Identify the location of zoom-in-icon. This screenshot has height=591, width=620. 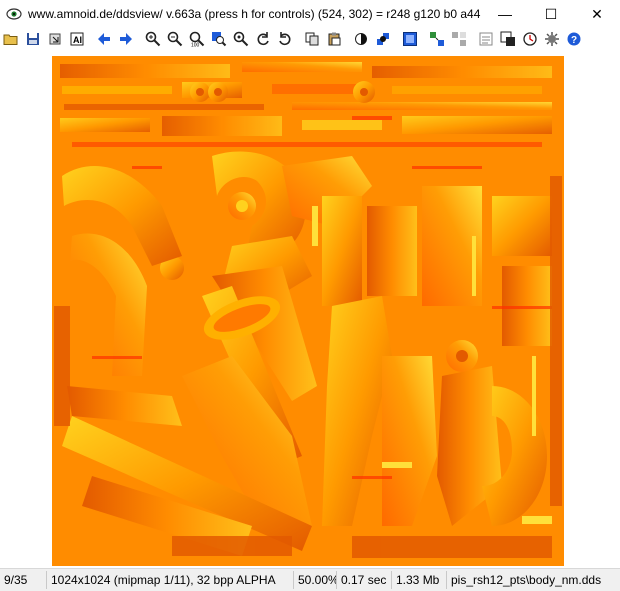
(153, 39).